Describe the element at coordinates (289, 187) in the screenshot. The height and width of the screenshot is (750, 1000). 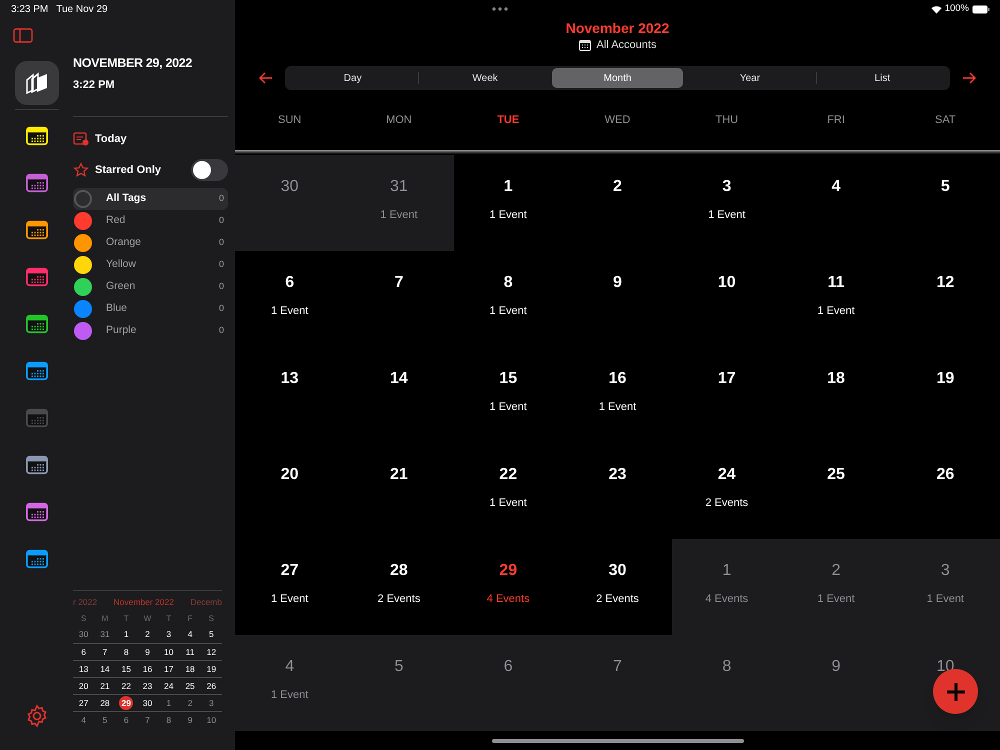
I see `day-number: 30` at that location.